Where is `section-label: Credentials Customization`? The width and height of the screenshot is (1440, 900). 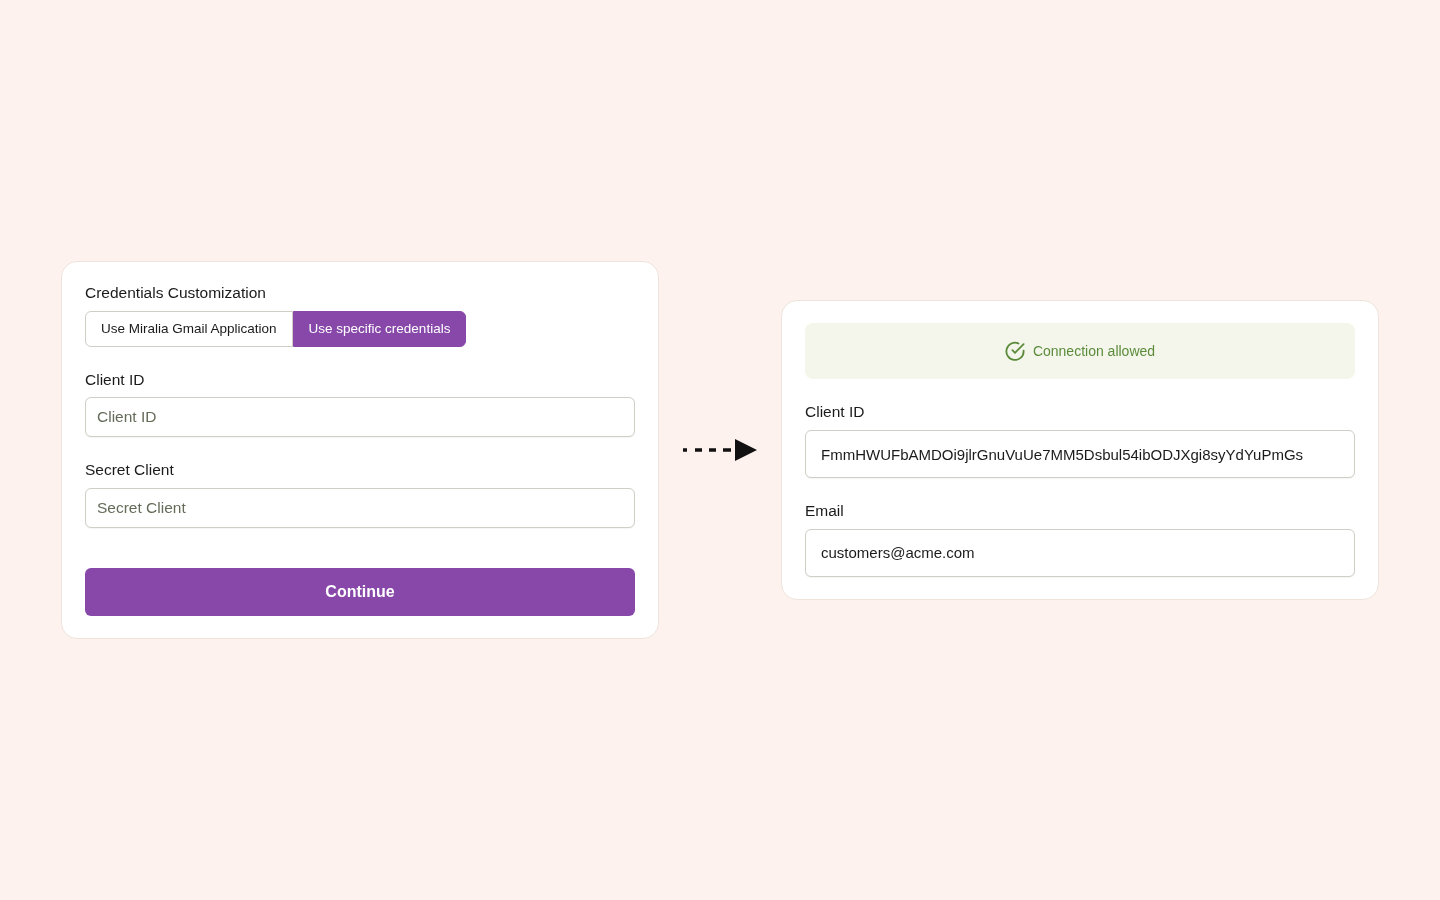
section-label: Credentials Customization is located at coordinates (176, 293).